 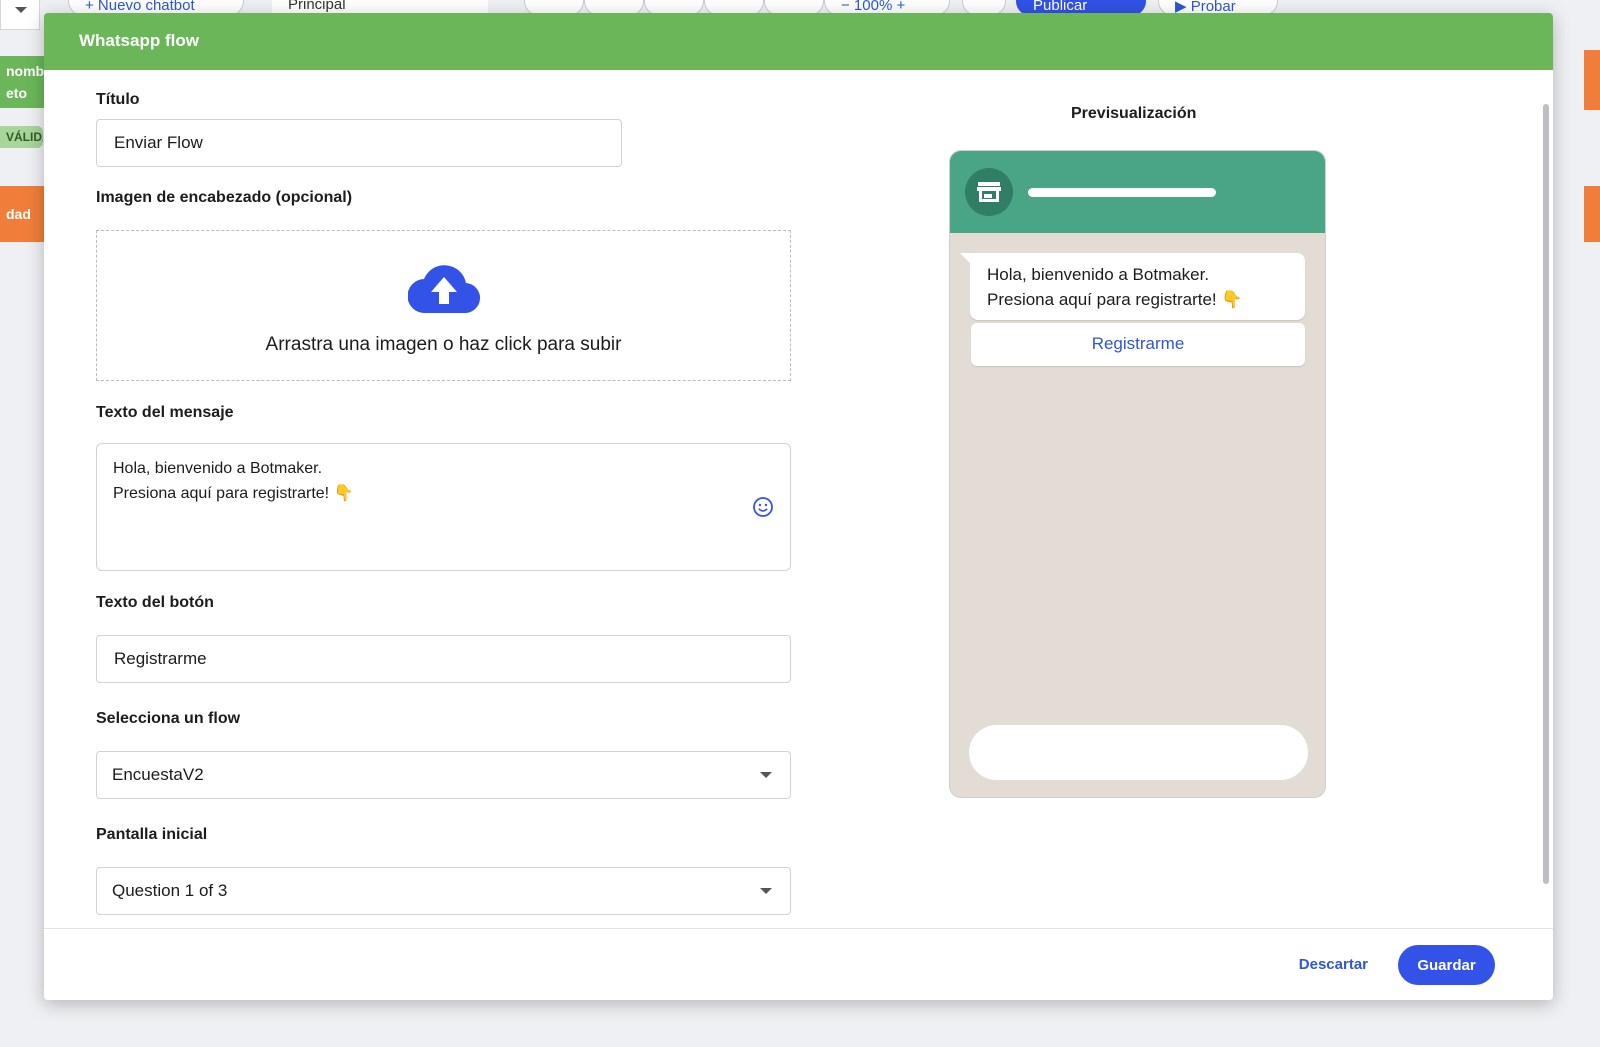 What do you see at coordinates (1122, 192) in the screenshot?
I see `contact-name-placeholder` at bounding box center [1122, 192].